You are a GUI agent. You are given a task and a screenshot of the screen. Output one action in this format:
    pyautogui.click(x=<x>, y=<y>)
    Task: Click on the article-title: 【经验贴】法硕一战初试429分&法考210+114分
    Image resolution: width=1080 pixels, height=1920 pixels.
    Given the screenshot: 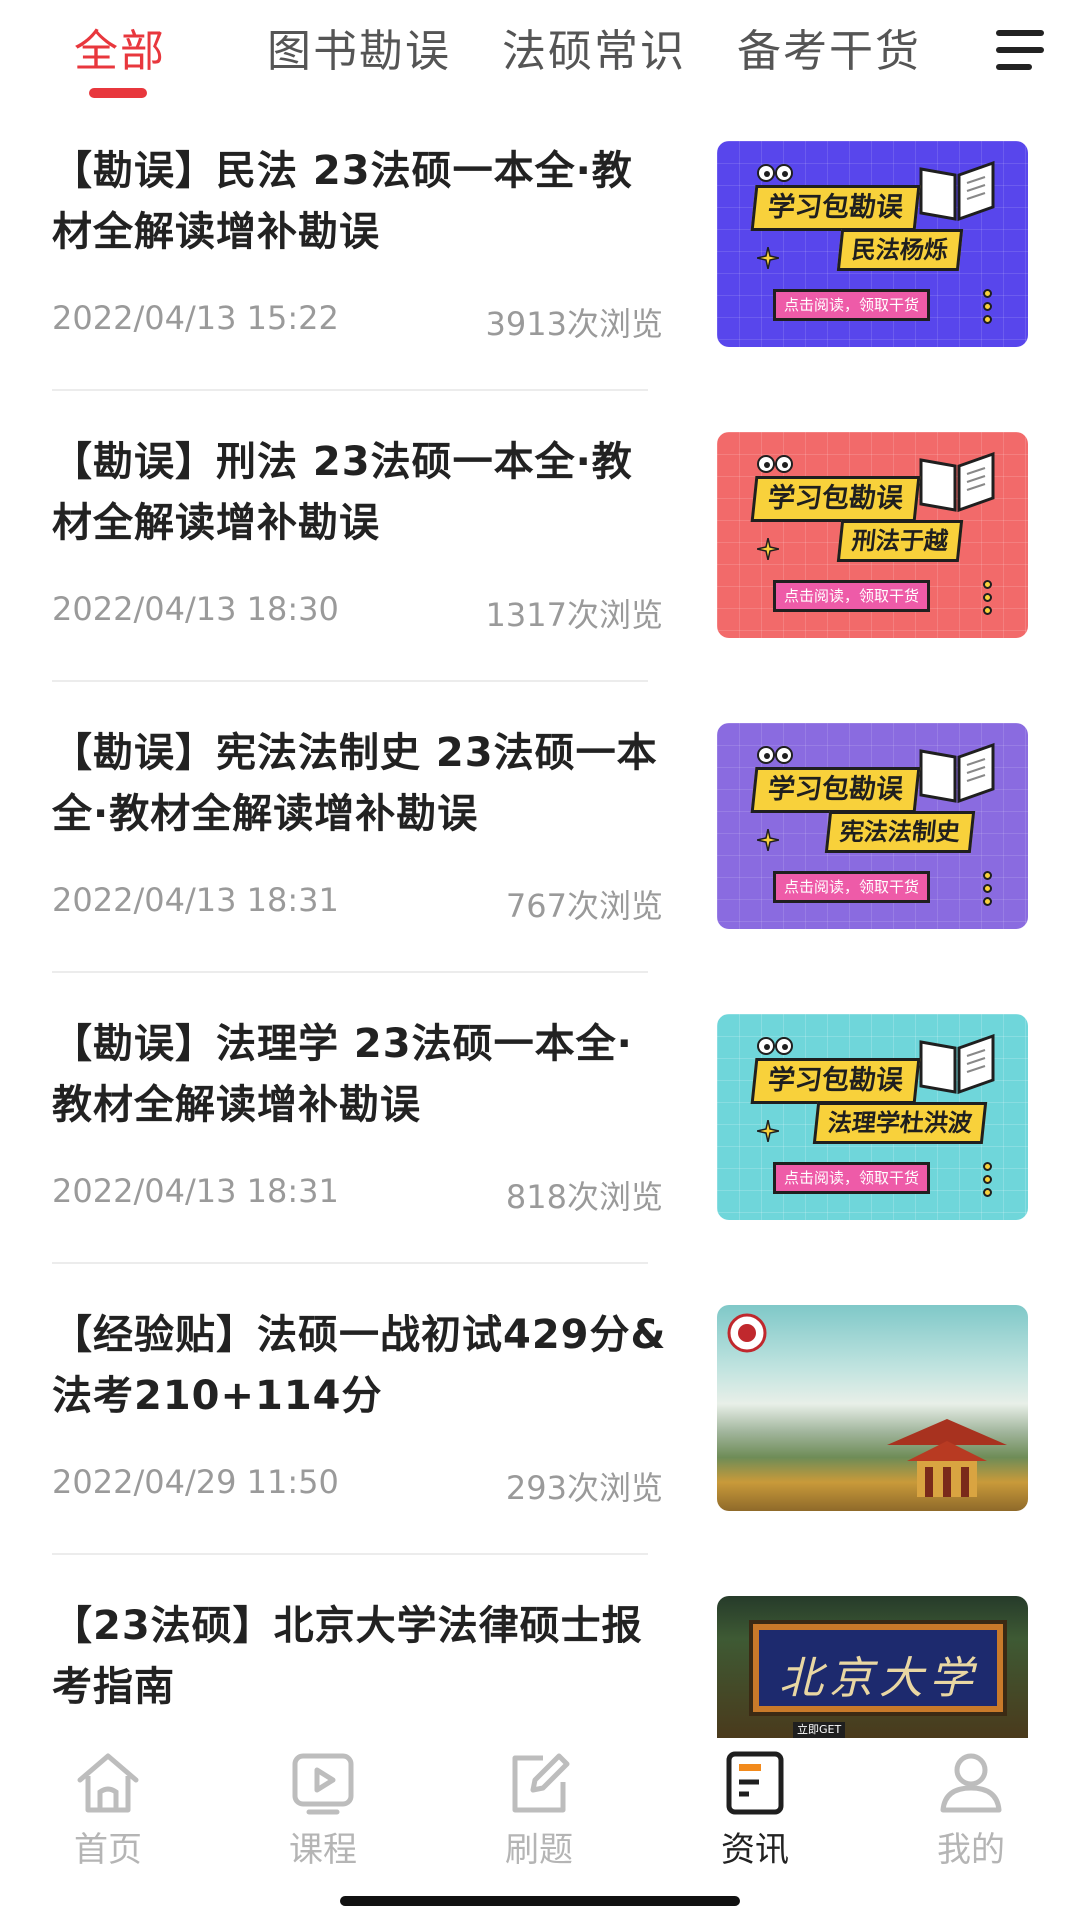 What is the action you would take?
    pyautogui.click(x=359, y=1365)
    